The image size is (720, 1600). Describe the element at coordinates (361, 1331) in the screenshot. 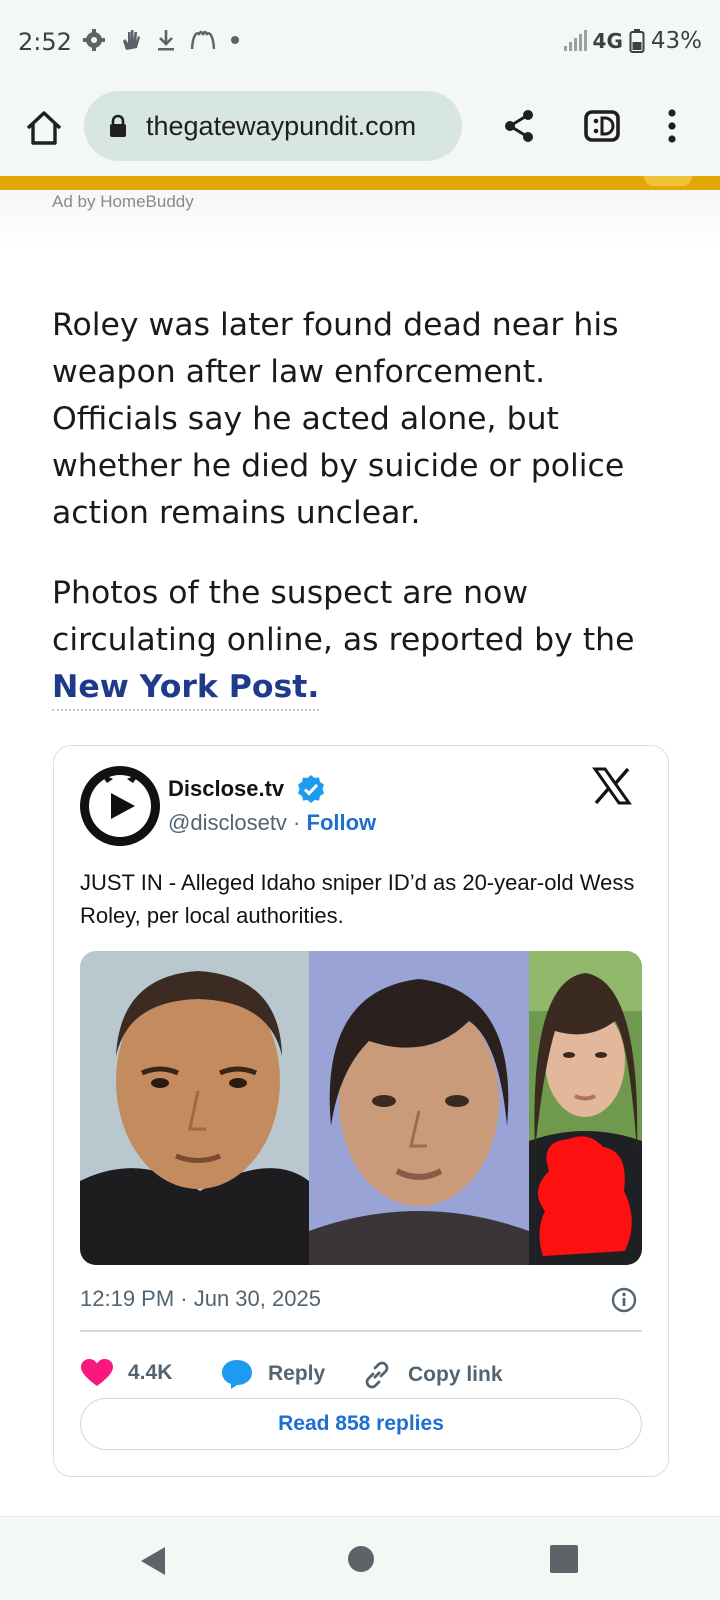

I see `divider` at that location.